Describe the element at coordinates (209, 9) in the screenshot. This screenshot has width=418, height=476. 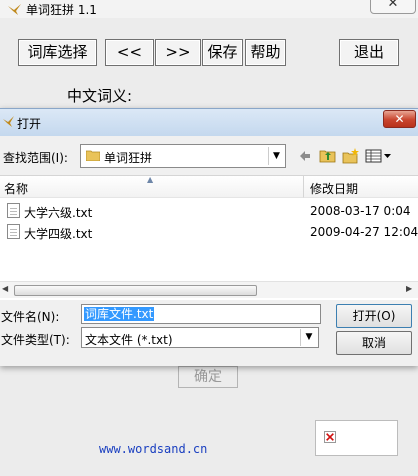
I see `main-title-bar: 单词狂拼 1.1` at that location.